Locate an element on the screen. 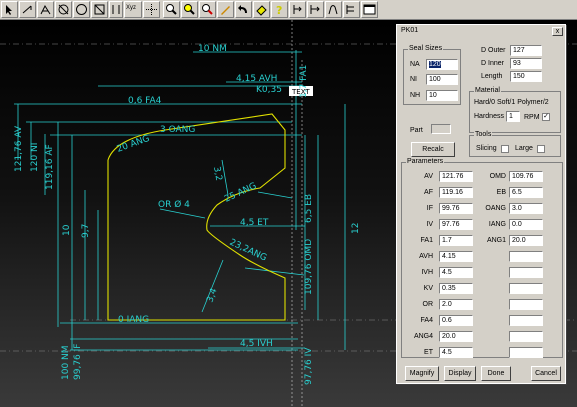 This screenshot has width=577, height=407. part-indicator is located at coordinates (441, 129).